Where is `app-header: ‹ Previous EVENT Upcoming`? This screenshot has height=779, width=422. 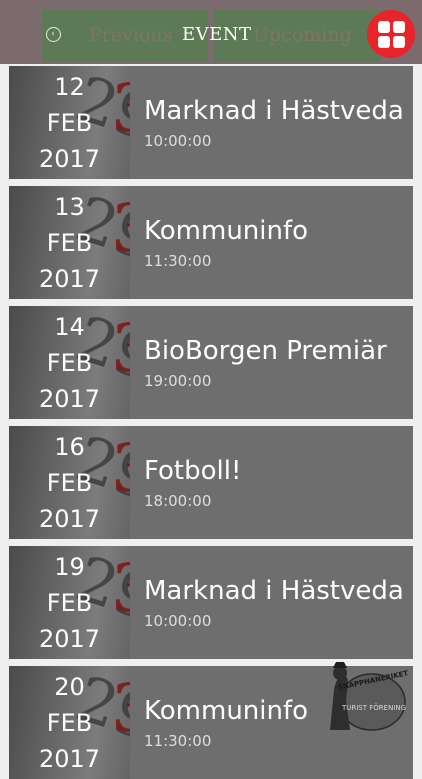 app-header: ‹ Previous EVENT Upcoming is located at coordinates (211, 32).